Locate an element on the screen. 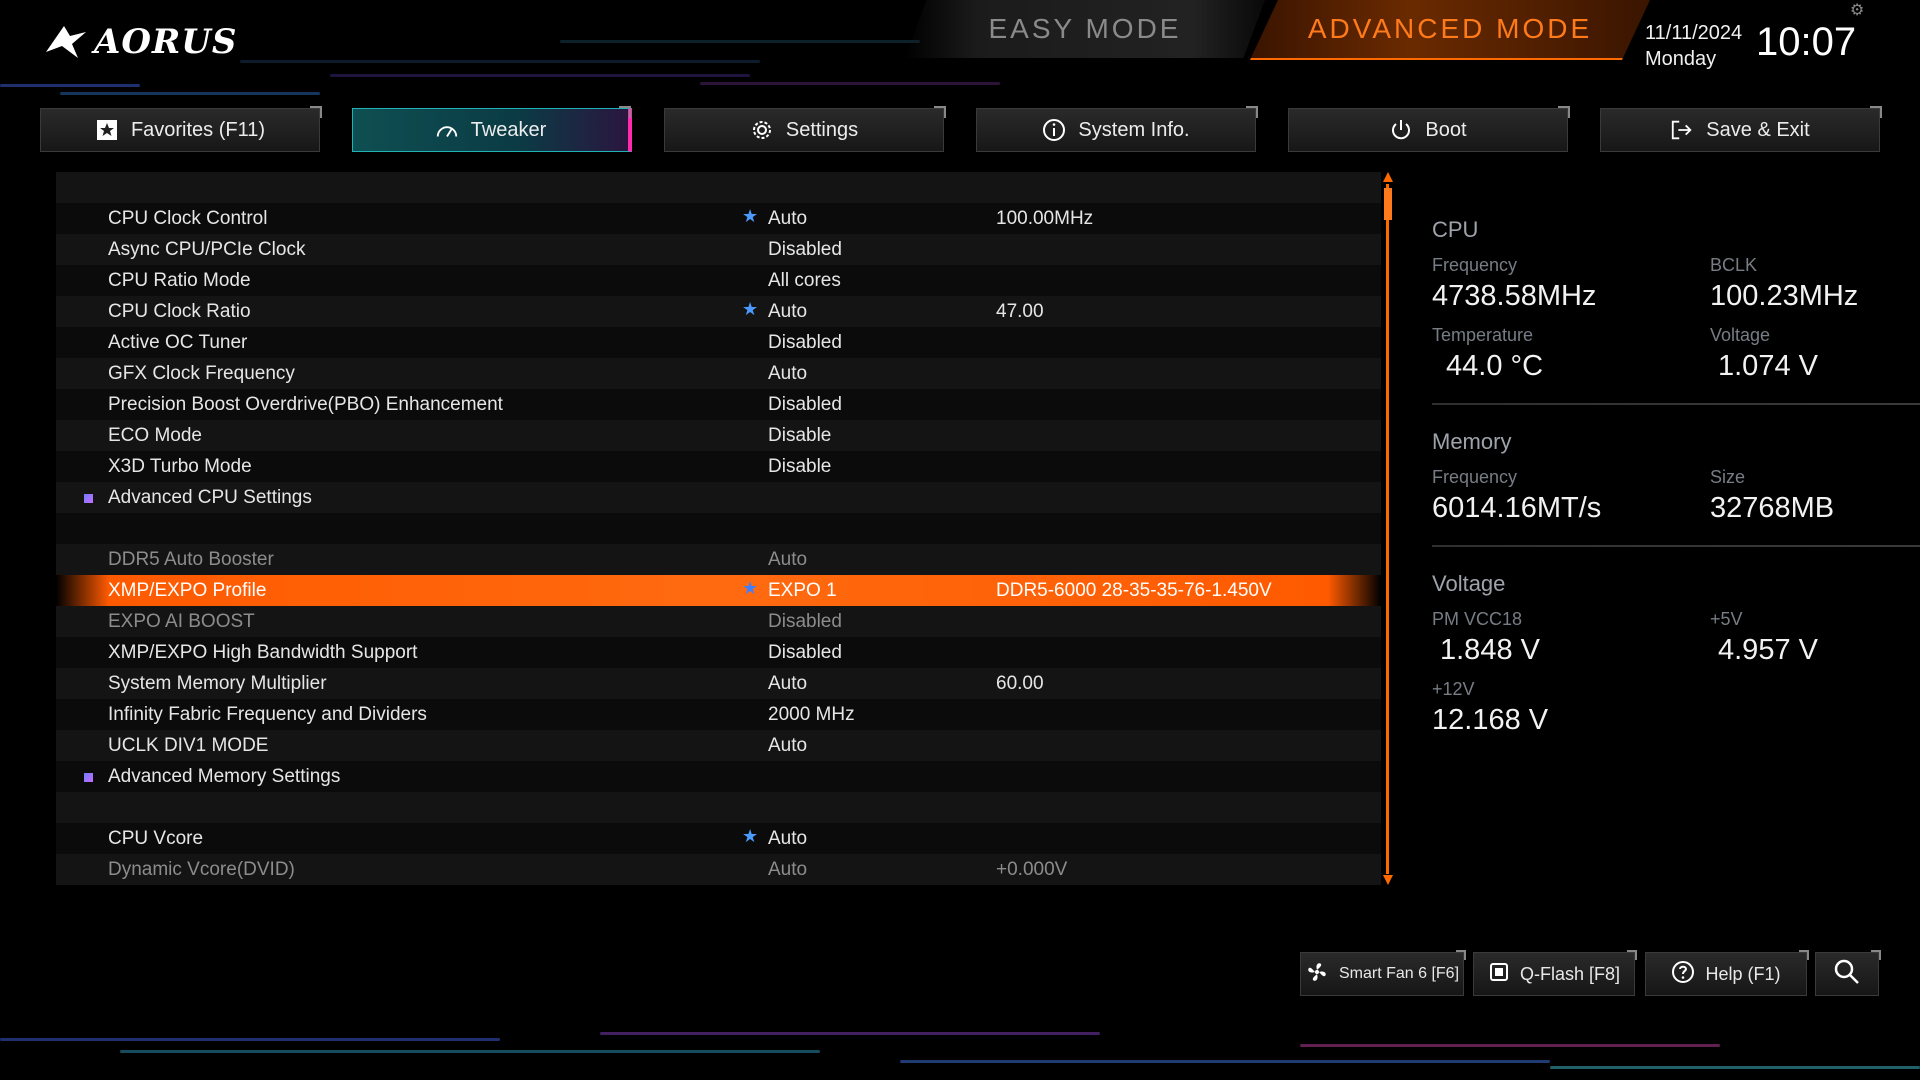 The height and width of the screenshot is (1080, 1920). search-icon is located at coordinates (1847, 974).